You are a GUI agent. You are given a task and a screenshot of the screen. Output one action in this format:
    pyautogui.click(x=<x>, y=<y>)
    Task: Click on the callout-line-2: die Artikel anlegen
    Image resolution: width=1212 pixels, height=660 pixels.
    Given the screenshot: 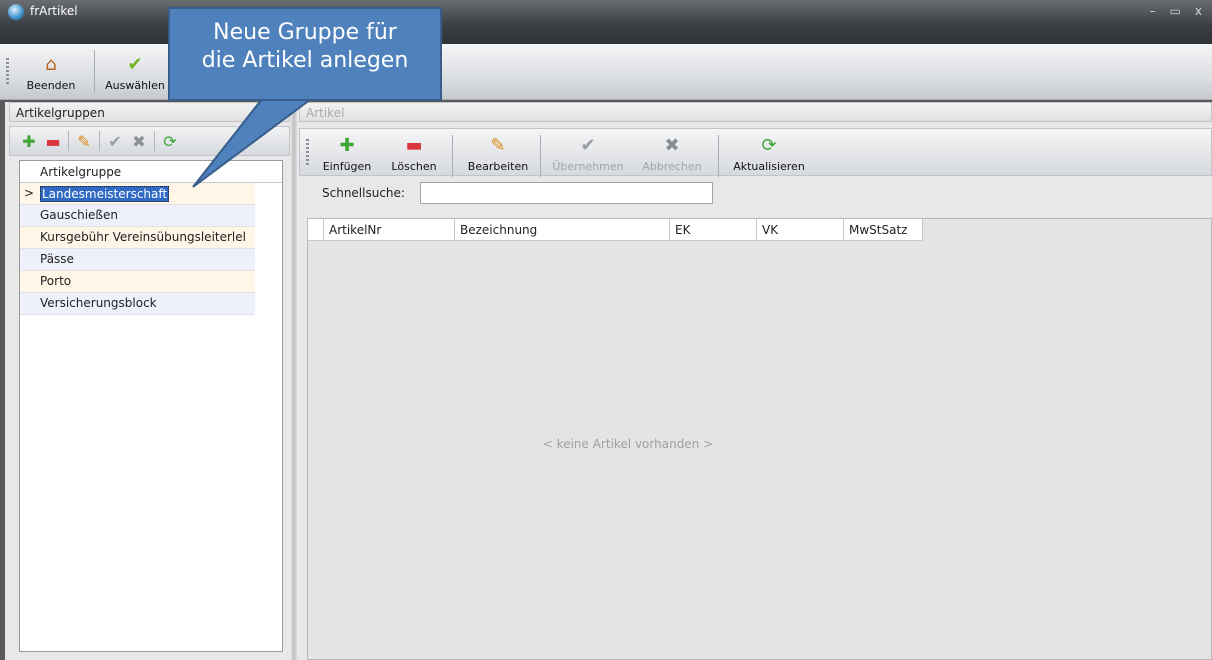 What is the action you would take?
    pyautogui.click(x=305, y=60)
    